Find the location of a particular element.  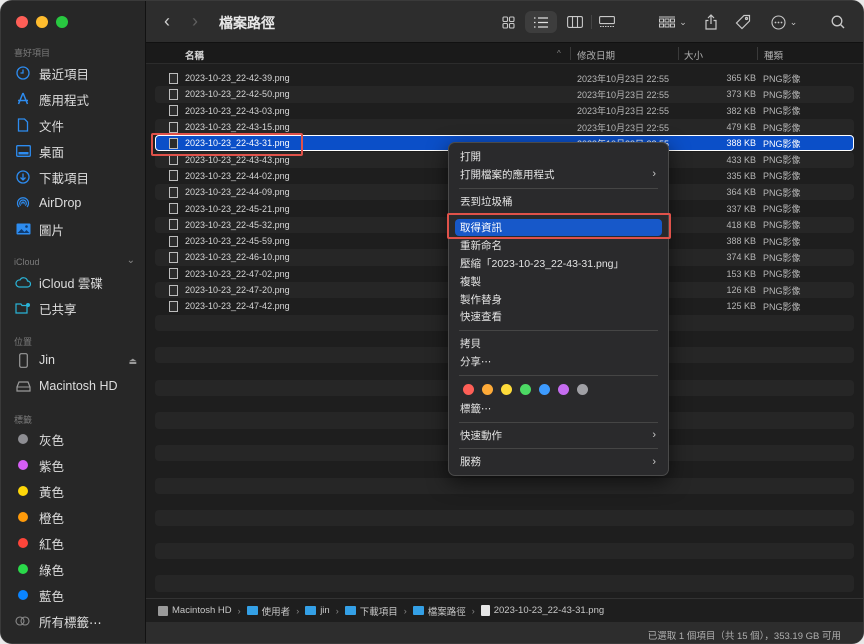

more-actions-button: ⌄ is located at coordinates (784, 22).